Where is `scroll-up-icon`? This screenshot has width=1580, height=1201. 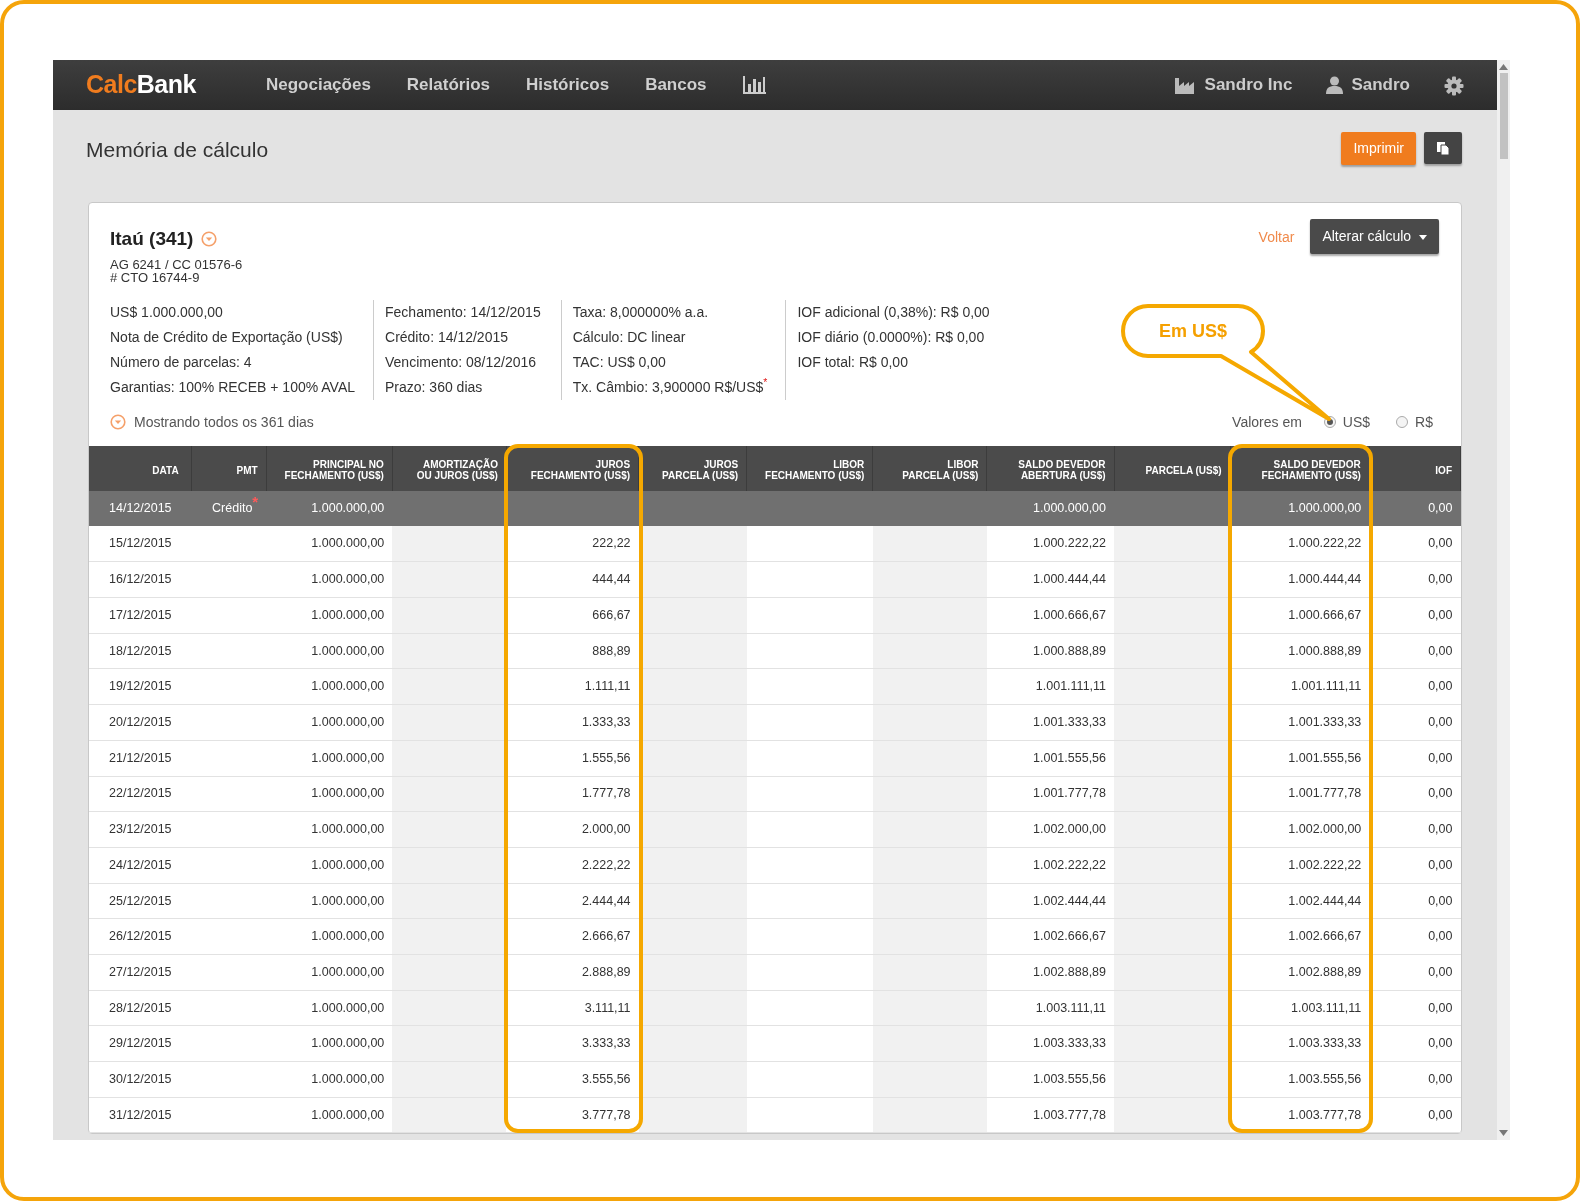 scroll-up-icon is located at coordinates (1503, 67).